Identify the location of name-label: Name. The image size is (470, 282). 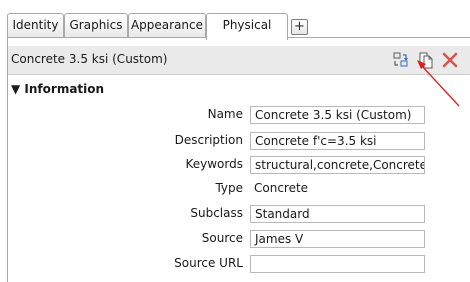
(225, 114).